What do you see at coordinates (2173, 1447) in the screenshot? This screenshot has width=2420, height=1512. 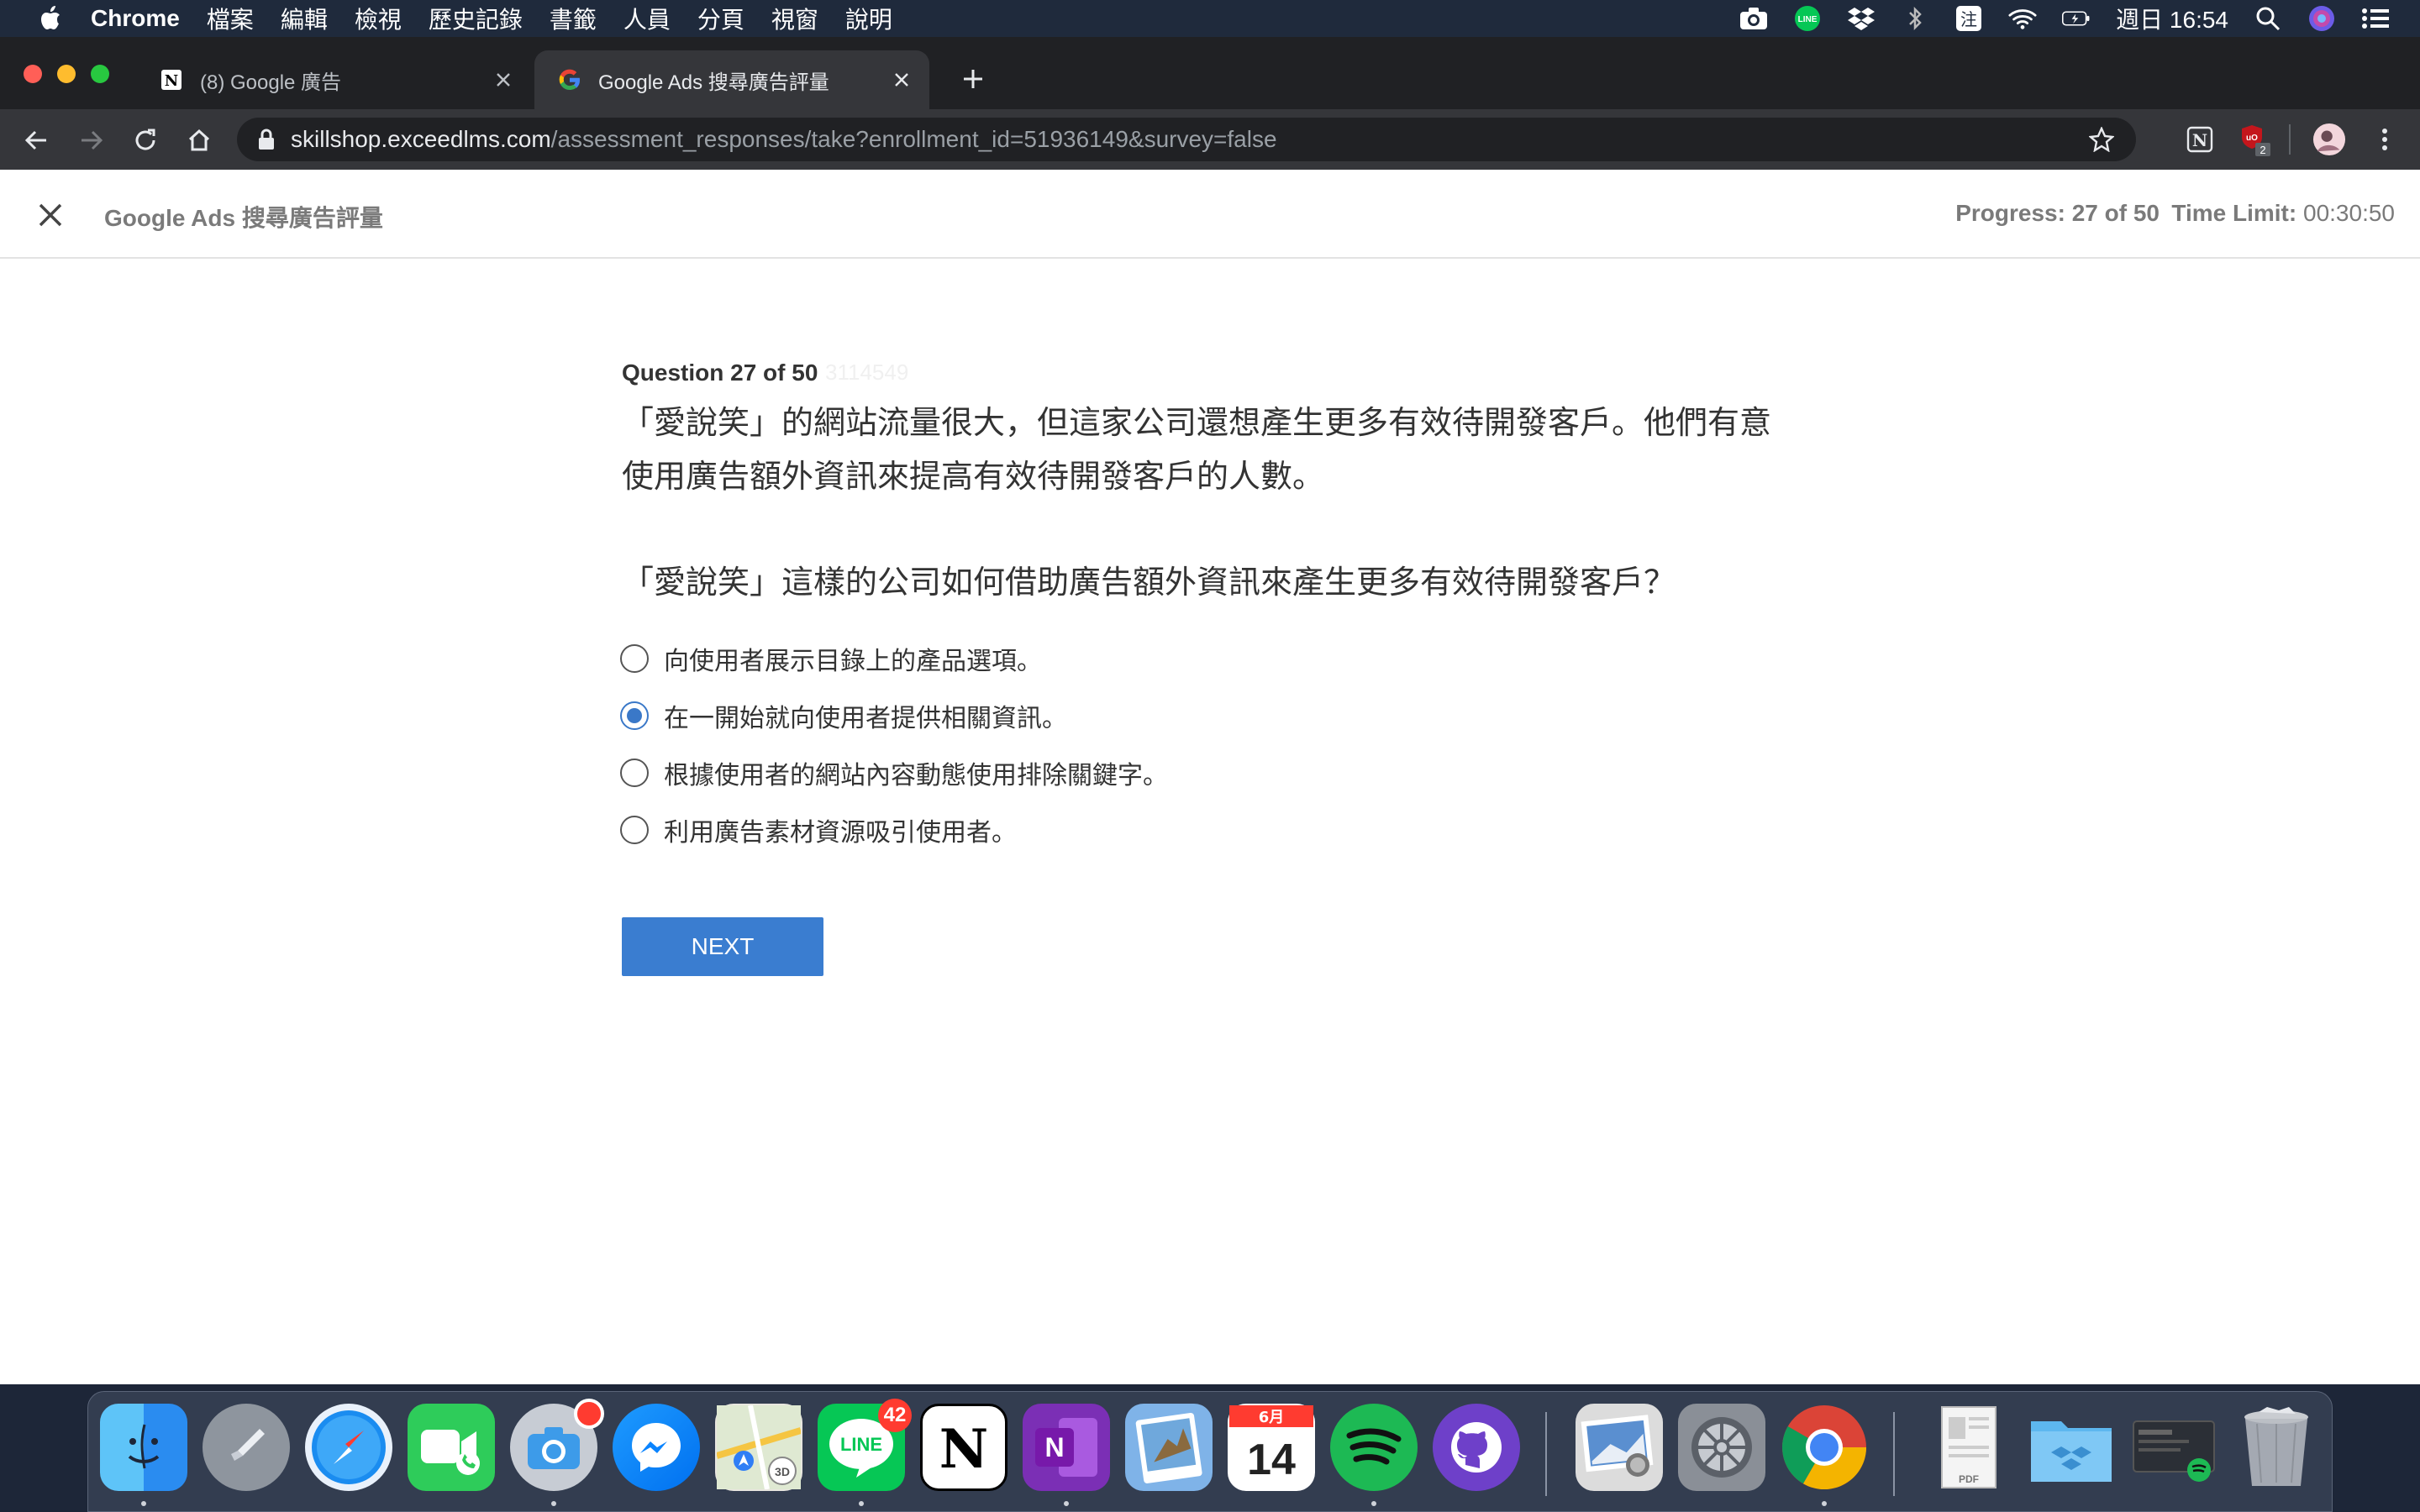 I see `activity-window-icon` at bounding box center [2173, 1447].